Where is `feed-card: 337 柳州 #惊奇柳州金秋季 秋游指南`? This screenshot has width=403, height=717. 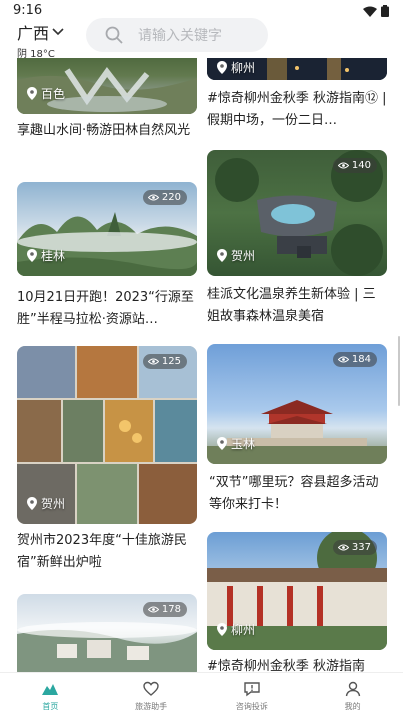 feed-card: 337 柳州 #惊奇柳州金秋季 秋游指南 is located at coordinates (297, 602).